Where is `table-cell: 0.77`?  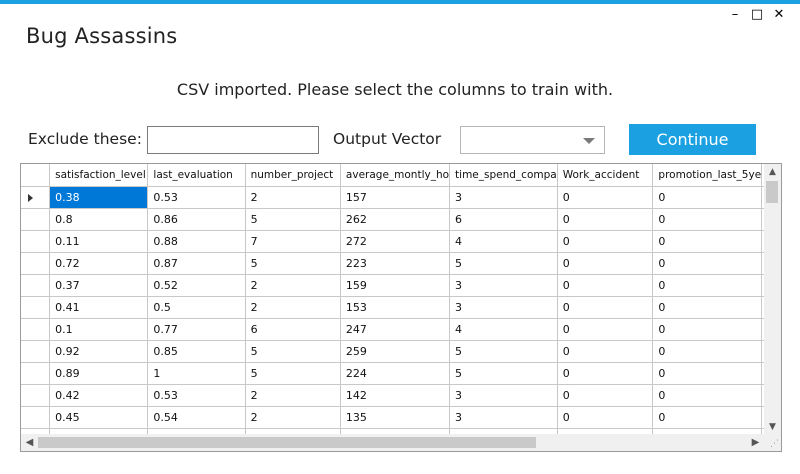
table-cell: 0.77 is located at coordinates (196, 329).